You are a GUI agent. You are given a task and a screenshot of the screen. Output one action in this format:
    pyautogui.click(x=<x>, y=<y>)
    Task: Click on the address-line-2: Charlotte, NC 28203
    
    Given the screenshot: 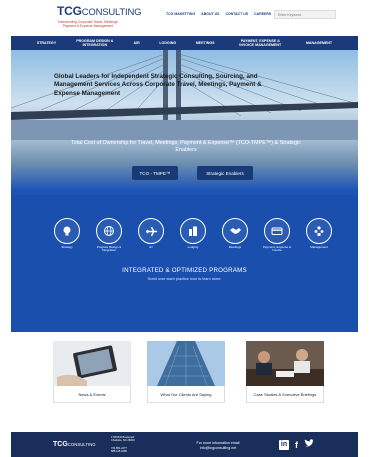 What is the action you would take?
    pyautogui.click(x=123, y=441)
    